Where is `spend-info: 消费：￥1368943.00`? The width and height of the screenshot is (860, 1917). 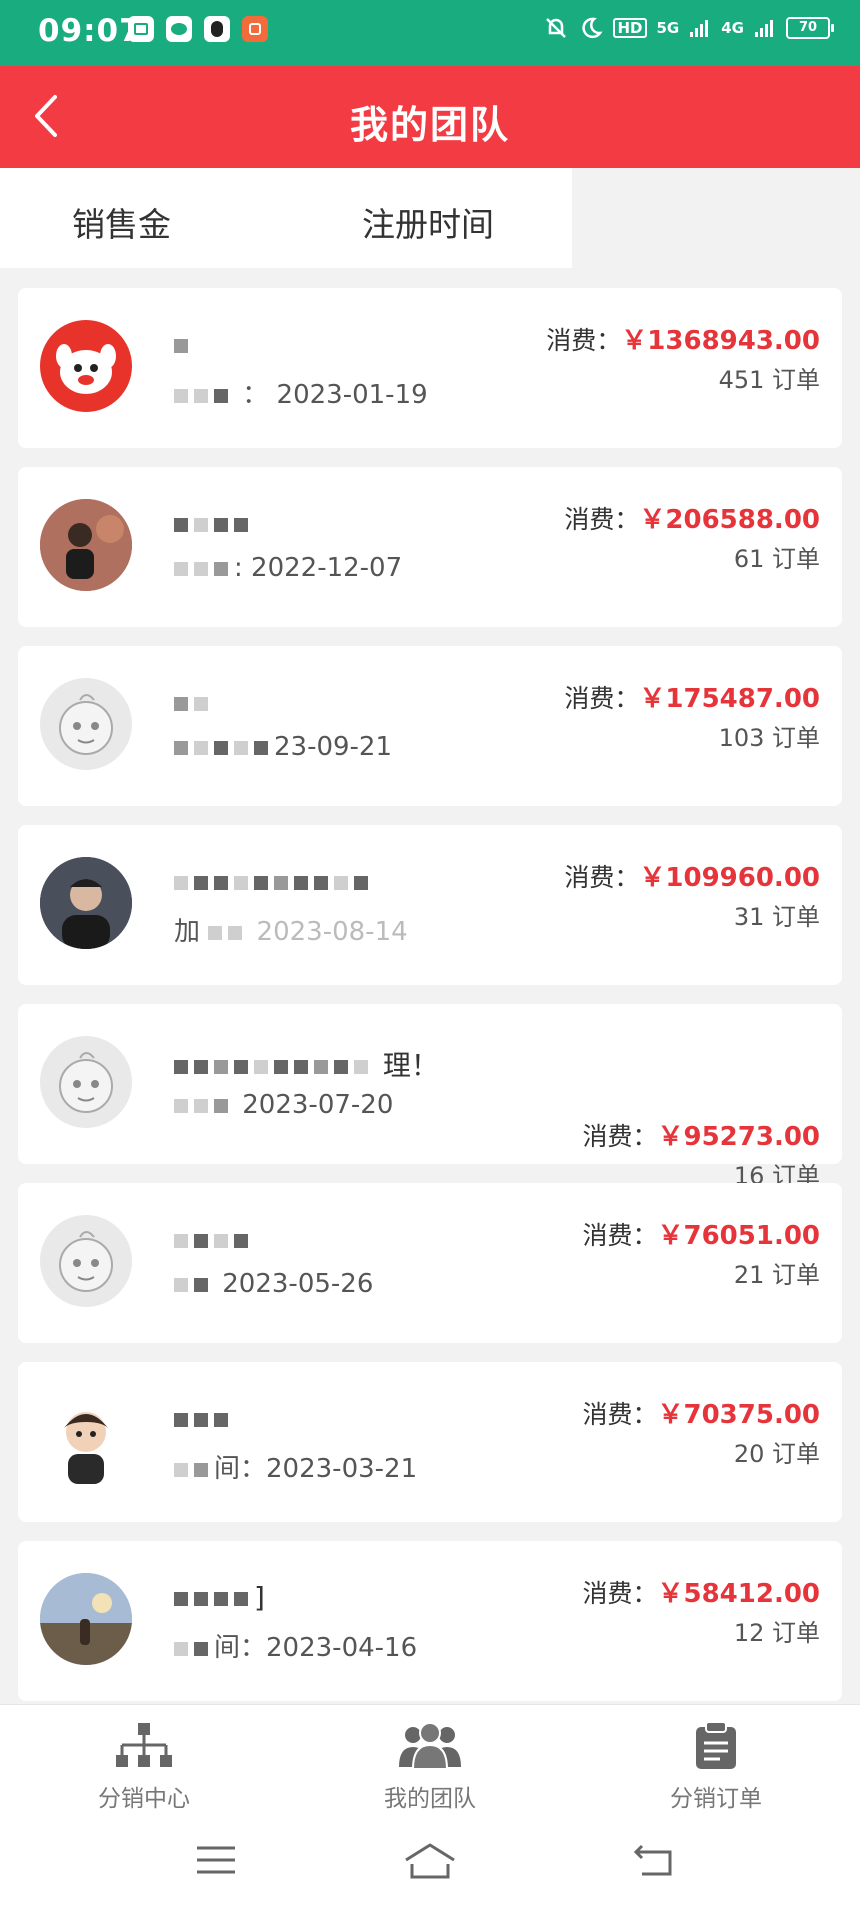 spend-info: 消费：￥1368943.00 is located at coordinates (683, 341).